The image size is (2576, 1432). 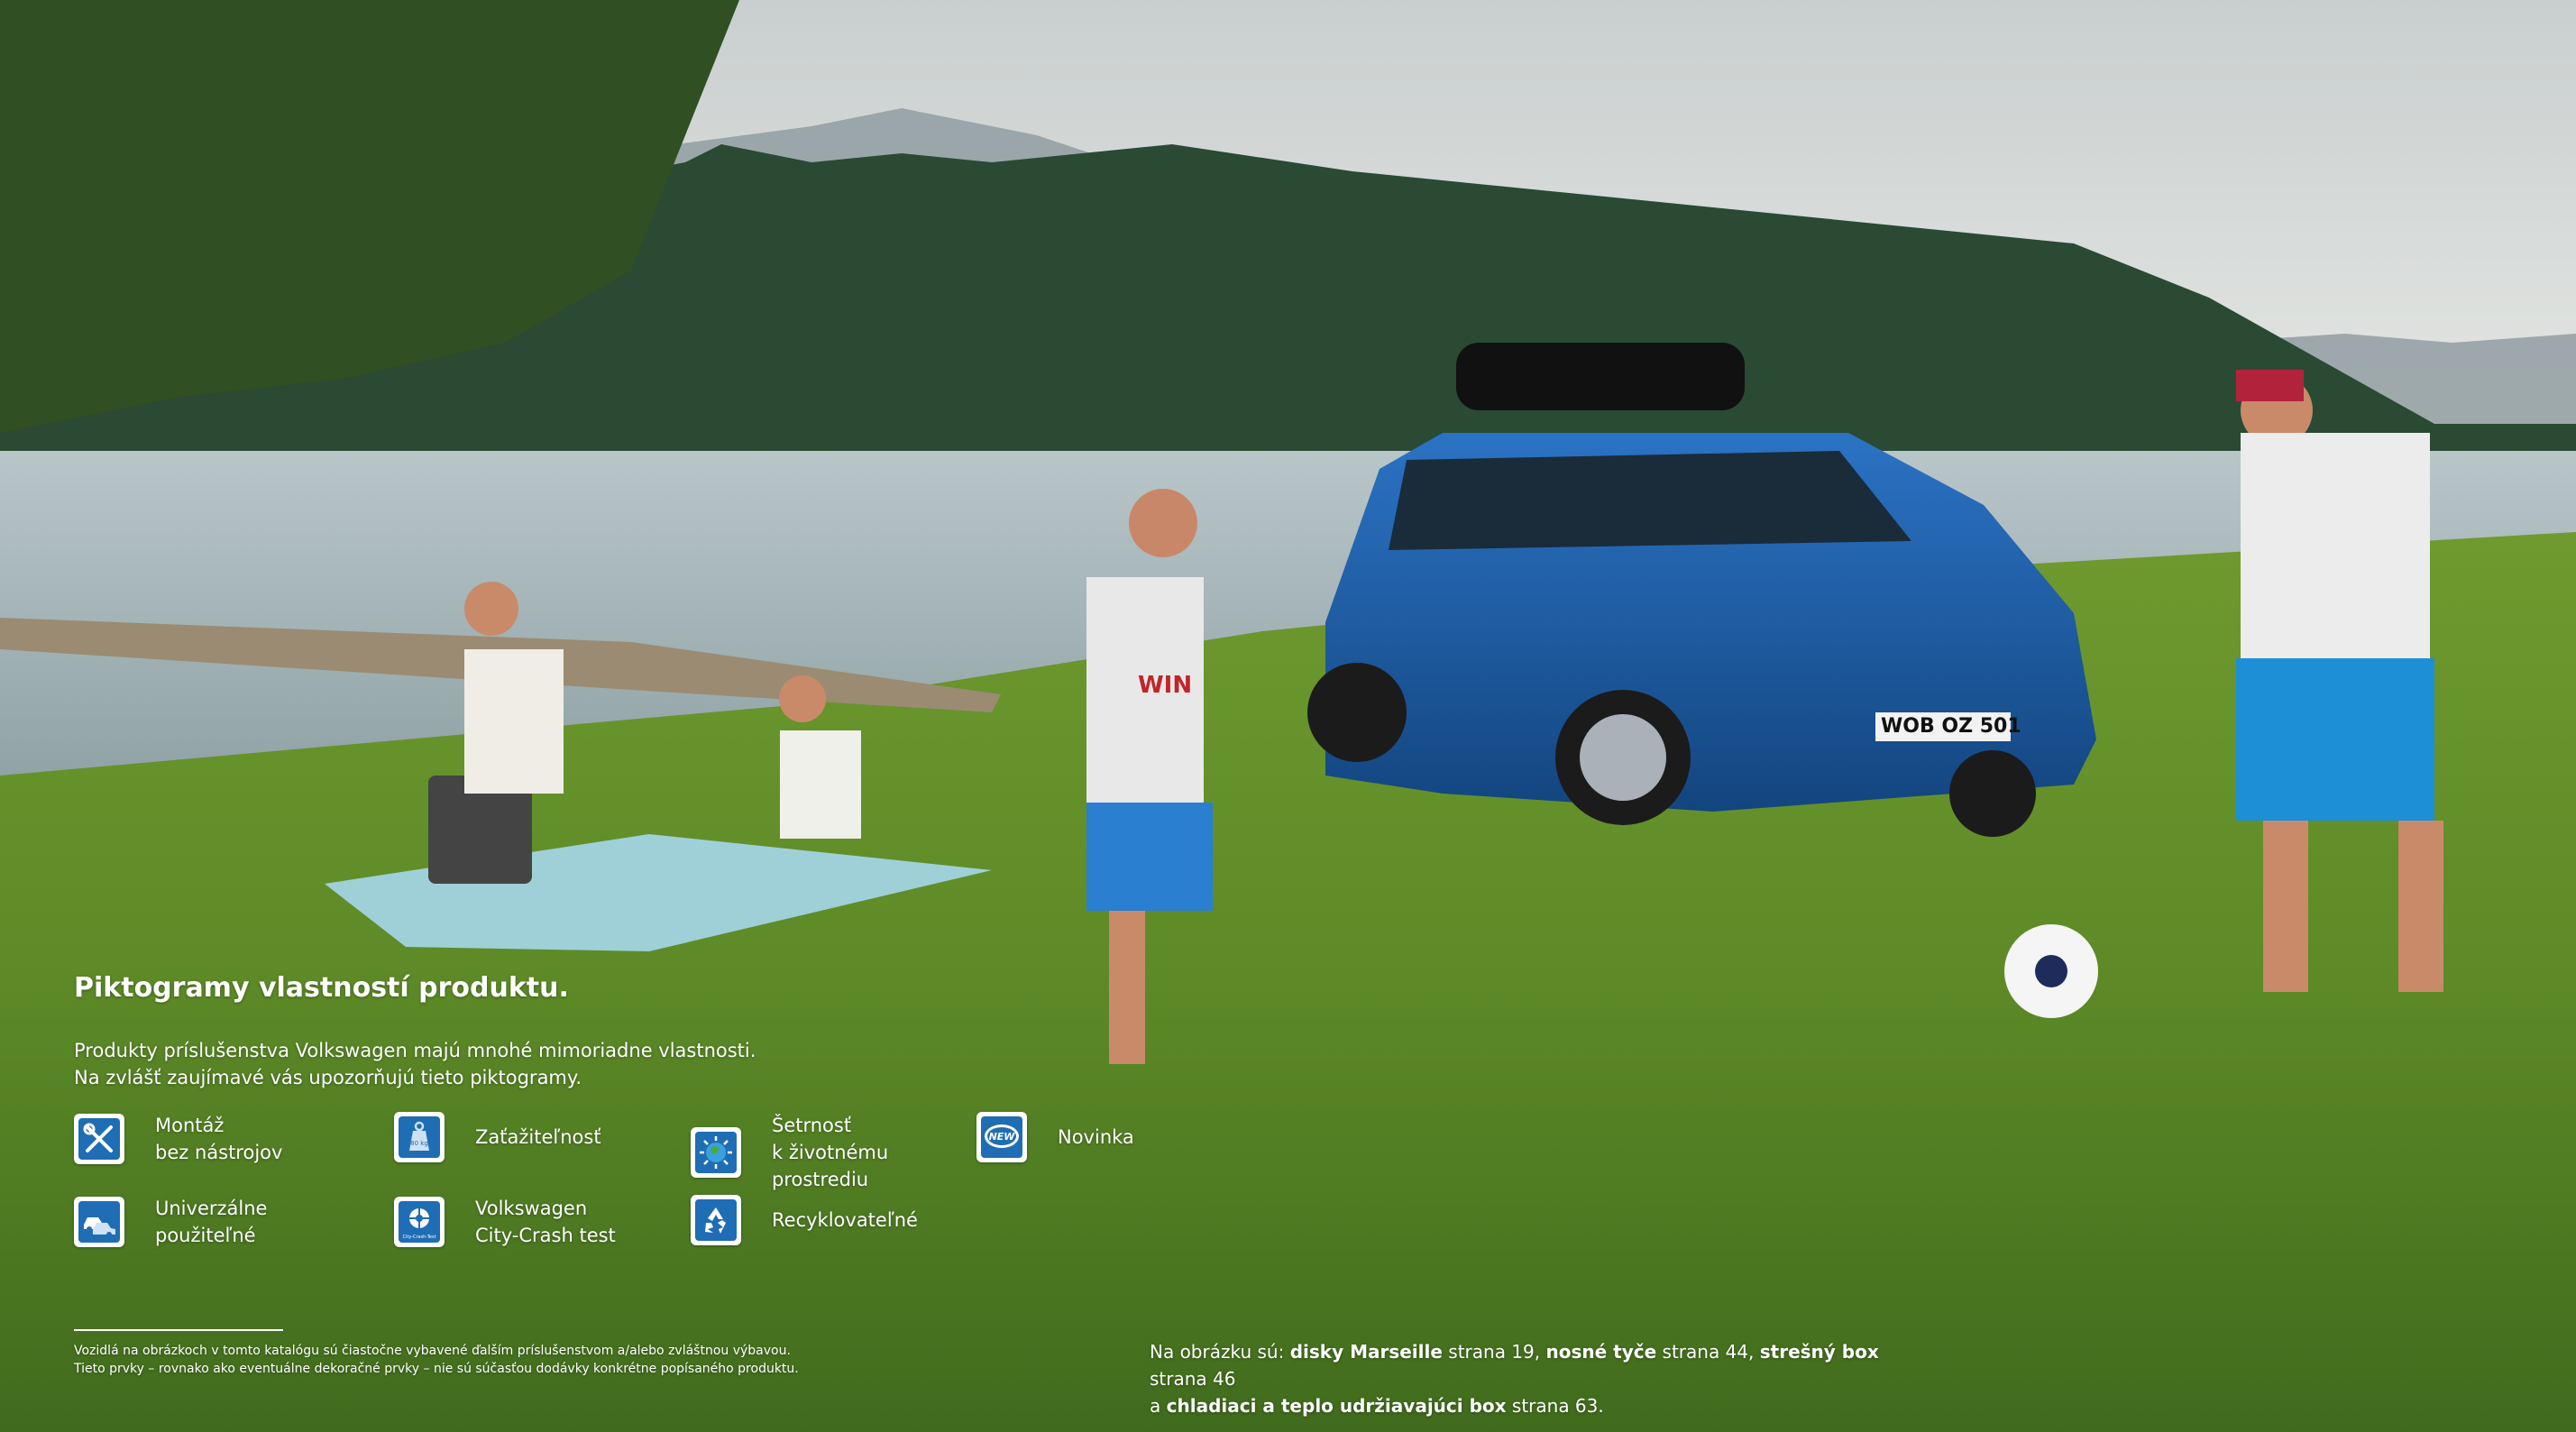 I want to click on caption-product-roof-box: strešný box, so click(x=1819, y=1352).